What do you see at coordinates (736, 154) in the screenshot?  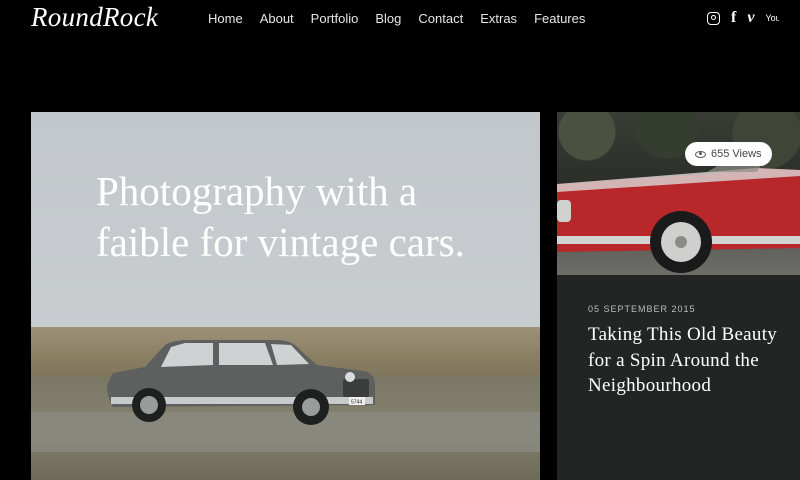 I see `views-count: 655 Views` at bounding box center [736, 154].